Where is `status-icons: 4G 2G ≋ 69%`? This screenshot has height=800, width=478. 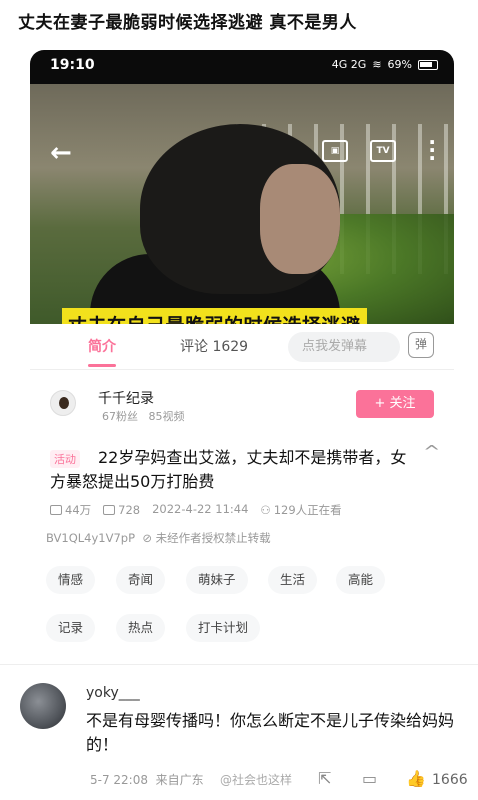 status-icons: 4G 2G ≋ 69% is located at coordinates (385, 64).